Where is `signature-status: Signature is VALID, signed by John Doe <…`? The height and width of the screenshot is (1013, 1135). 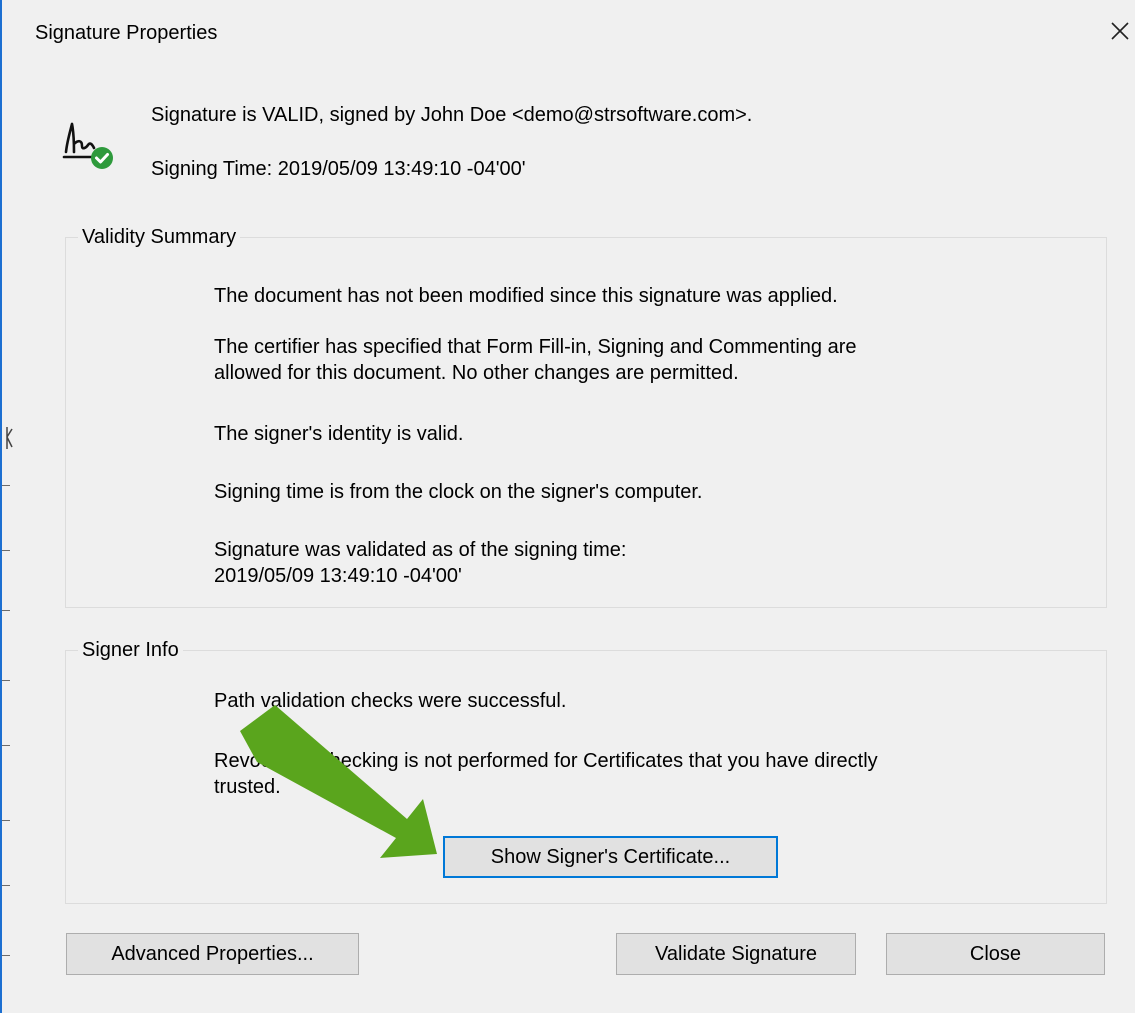 signature-status: Signature is VALID, signed by John Doe <… is located at coordinates (452, 115).